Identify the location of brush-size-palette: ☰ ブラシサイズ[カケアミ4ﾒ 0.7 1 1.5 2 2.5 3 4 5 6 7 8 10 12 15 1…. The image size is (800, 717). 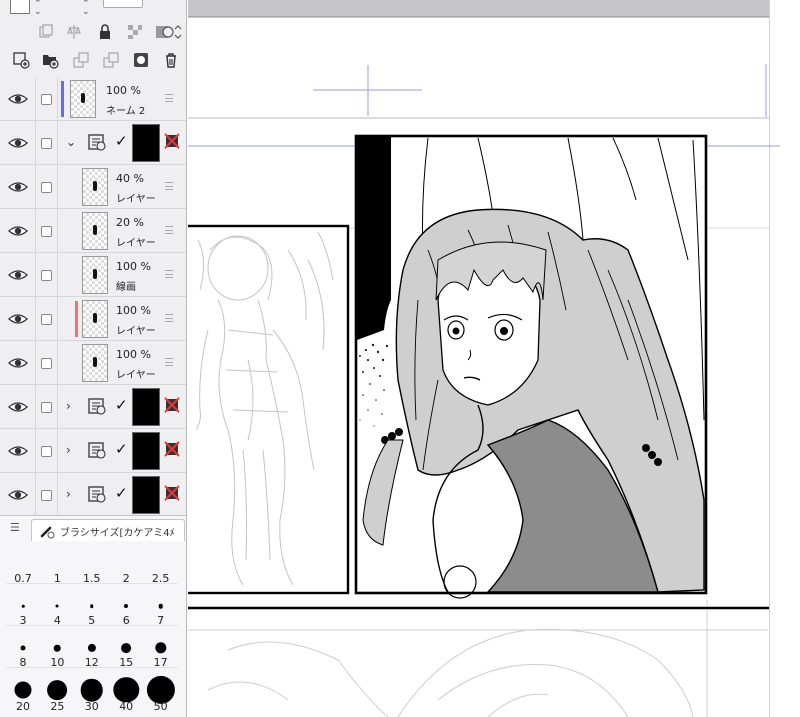
(93, 616).